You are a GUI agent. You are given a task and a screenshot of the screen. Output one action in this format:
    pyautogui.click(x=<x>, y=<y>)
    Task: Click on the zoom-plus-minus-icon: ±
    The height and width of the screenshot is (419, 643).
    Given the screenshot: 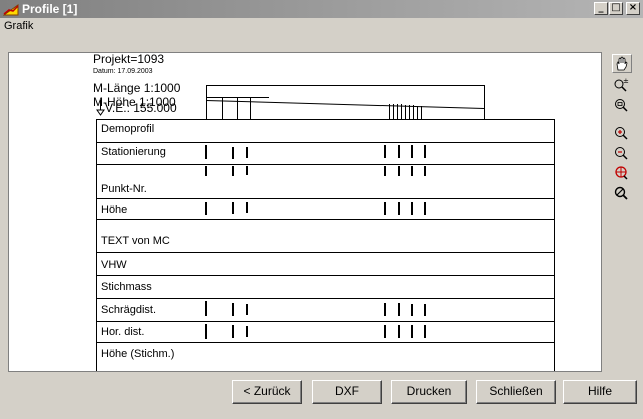 What is the action you would take?
    pyautogui.click(x=621, y=84)
    